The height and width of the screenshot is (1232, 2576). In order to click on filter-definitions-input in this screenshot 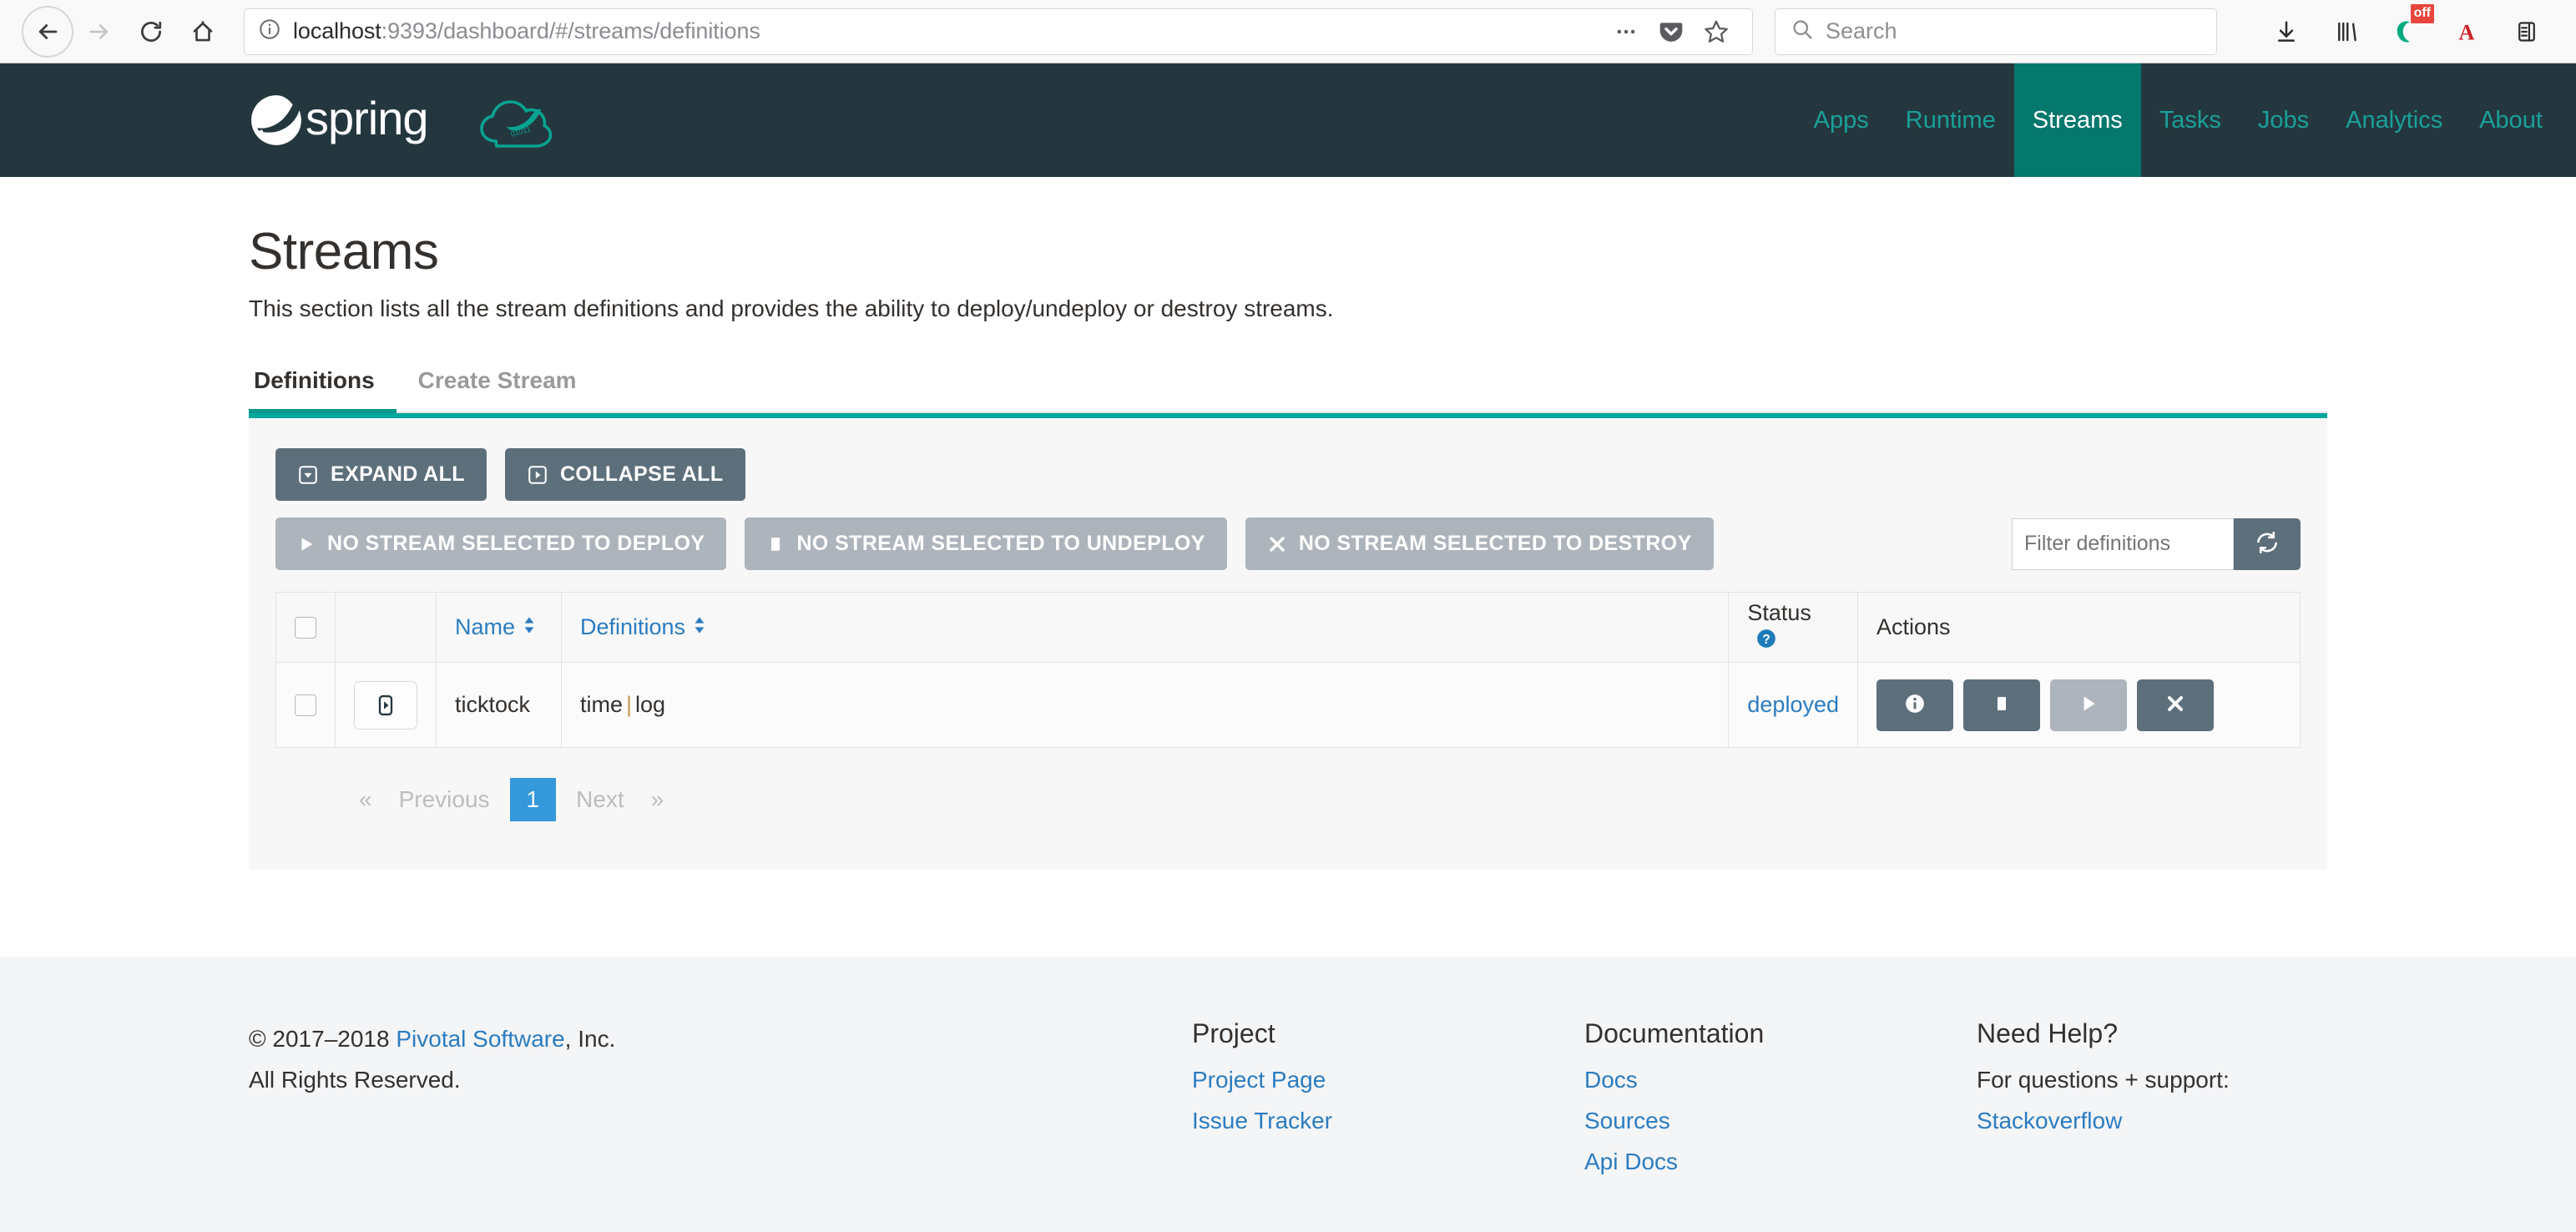, I will do `click(2123, 544)`.